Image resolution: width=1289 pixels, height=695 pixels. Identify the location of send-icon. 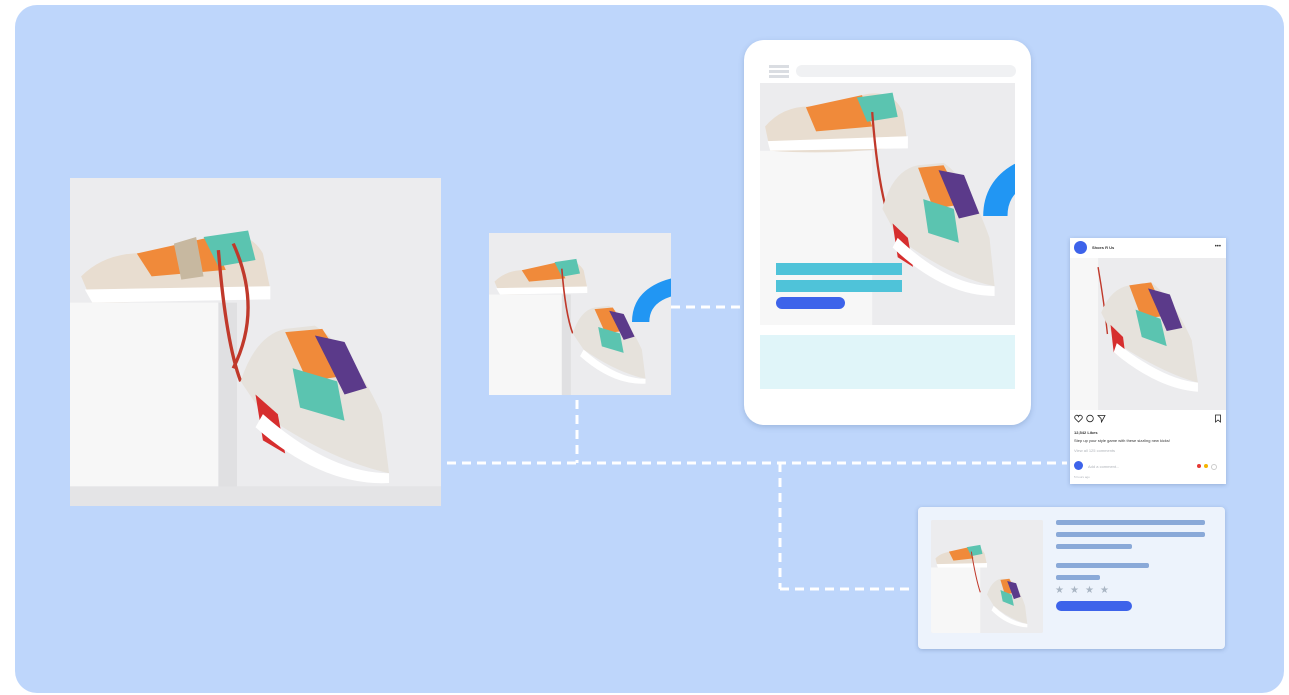
(1101, 419).